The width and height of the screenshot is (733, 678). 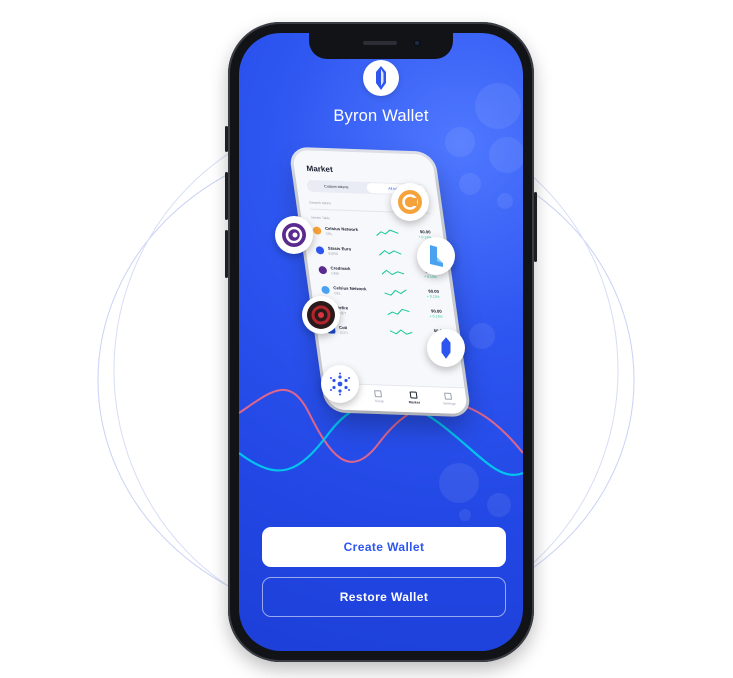 What do you see at coordinates (335, 273) in the screenshot?
I see `token-symbol: CMK` at bounding box center [335, 273].